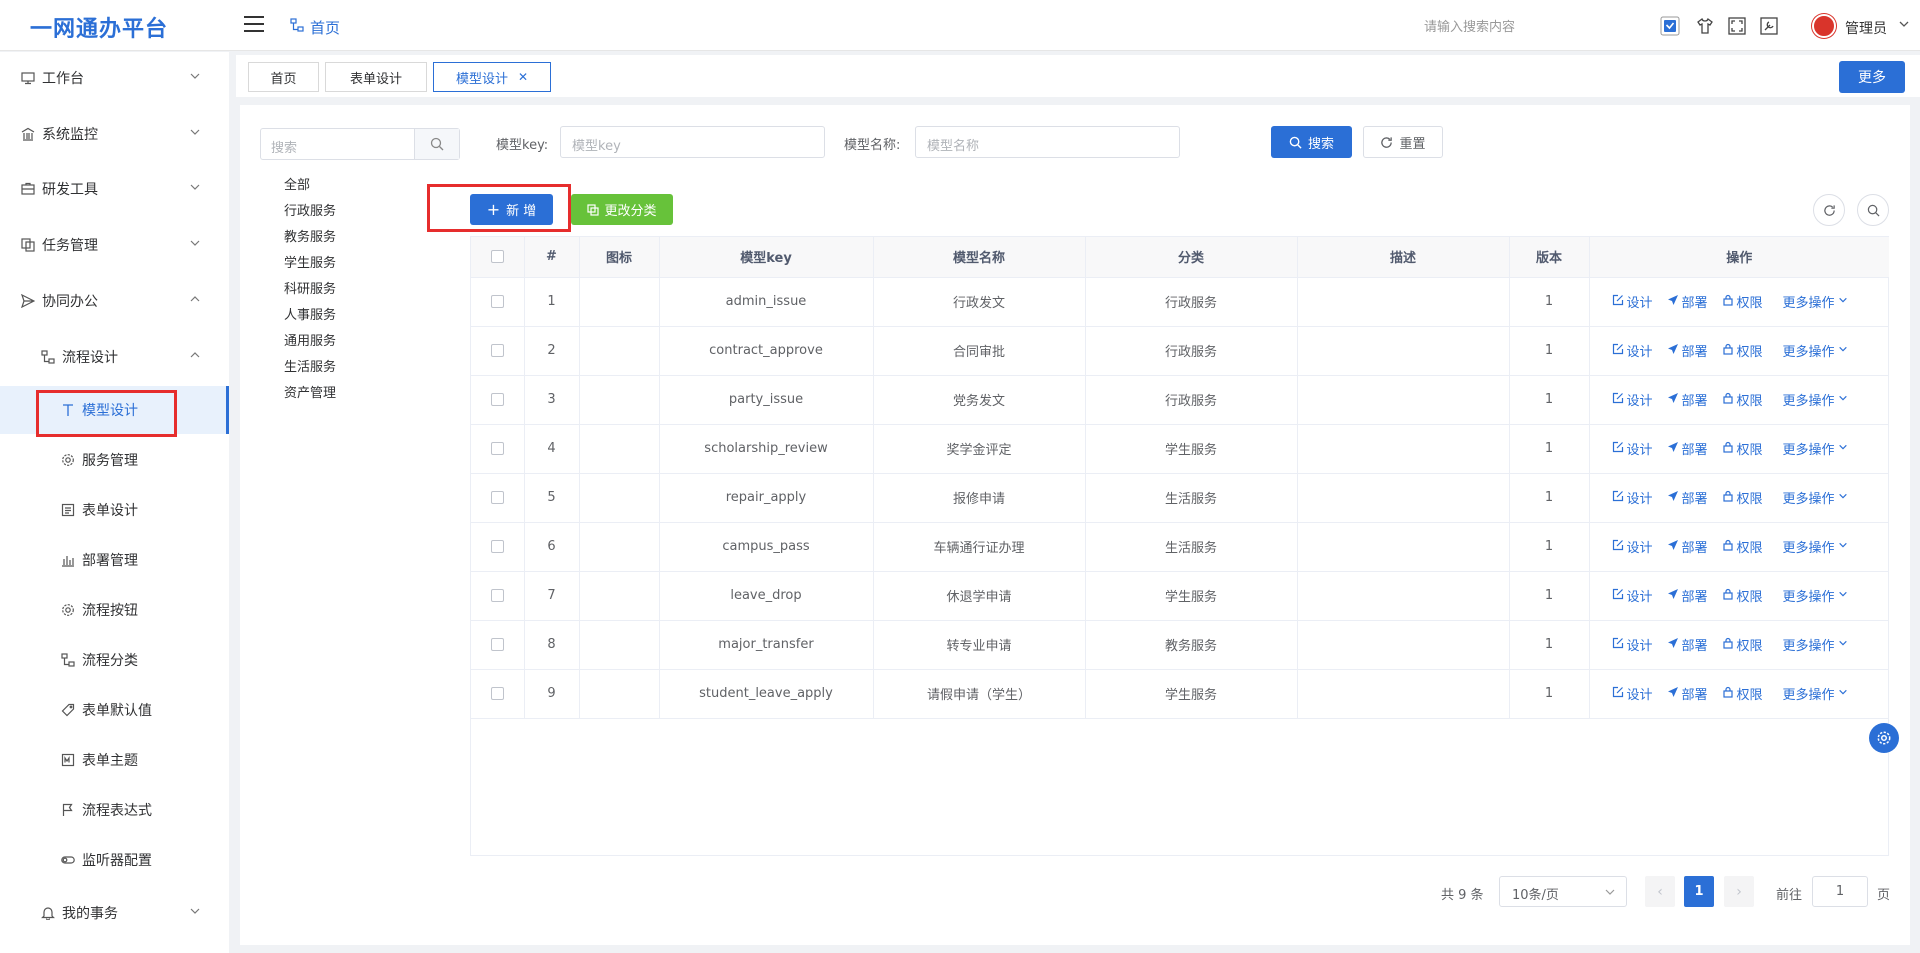  Describe the element at coordinates (310, 339) in the screenshot. I see `tree-item: 通用服务` at that location.